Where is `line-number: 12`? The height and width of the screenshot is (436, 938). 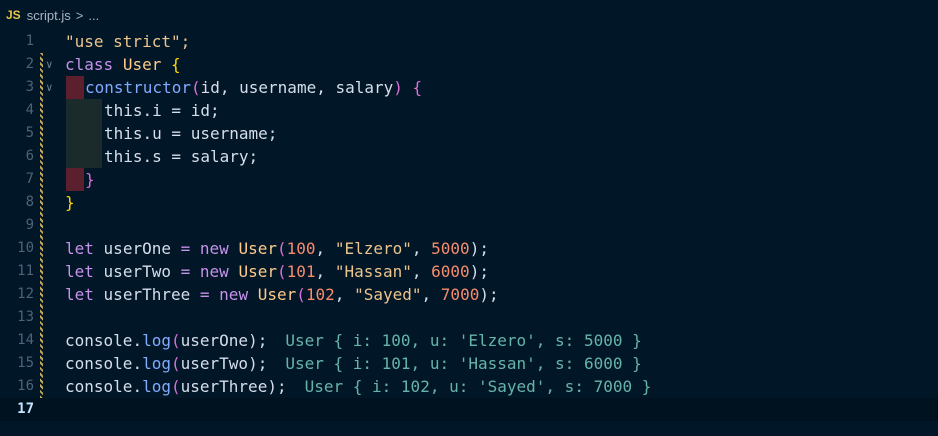
line-number: 12 is located at coordinates (25, 294).